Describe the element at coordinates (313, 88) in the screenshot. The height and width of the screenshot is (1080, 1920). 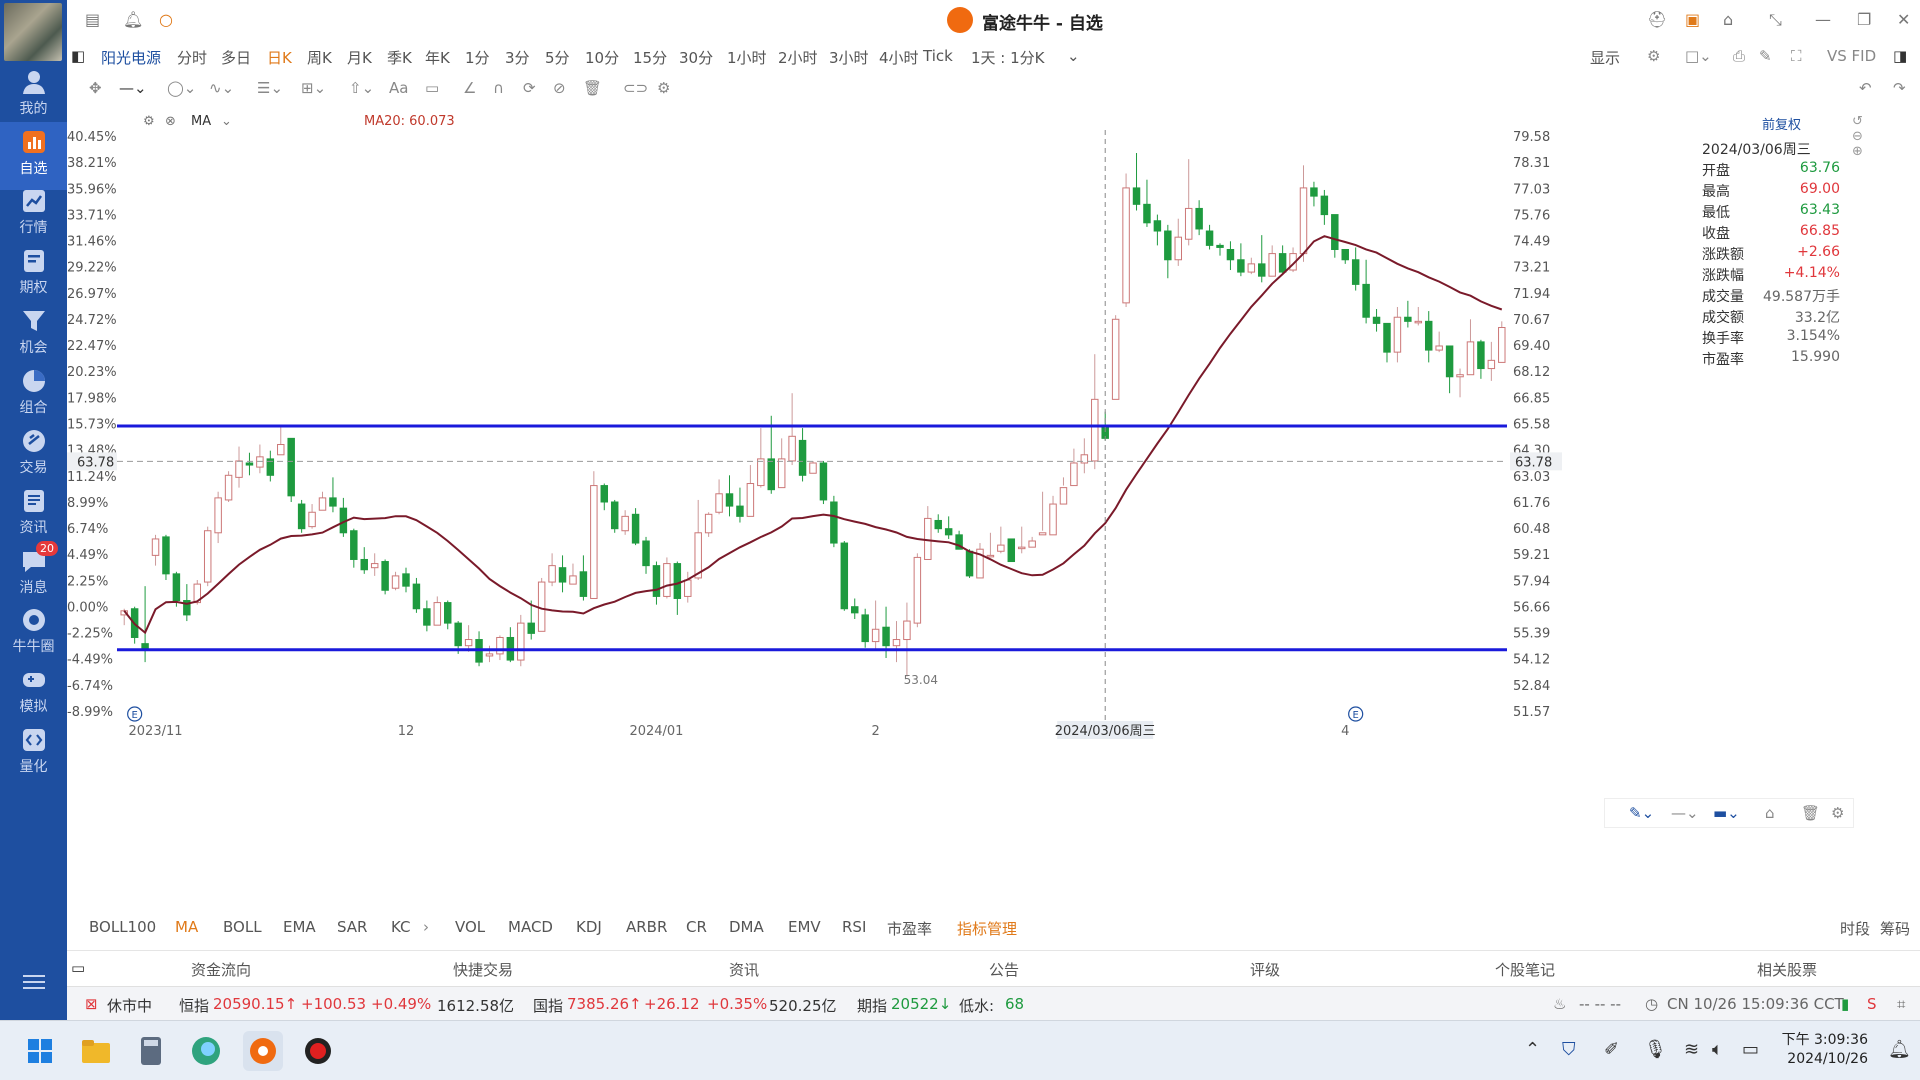
I see `gann-tool-icon: ⊞⌄` at that location.